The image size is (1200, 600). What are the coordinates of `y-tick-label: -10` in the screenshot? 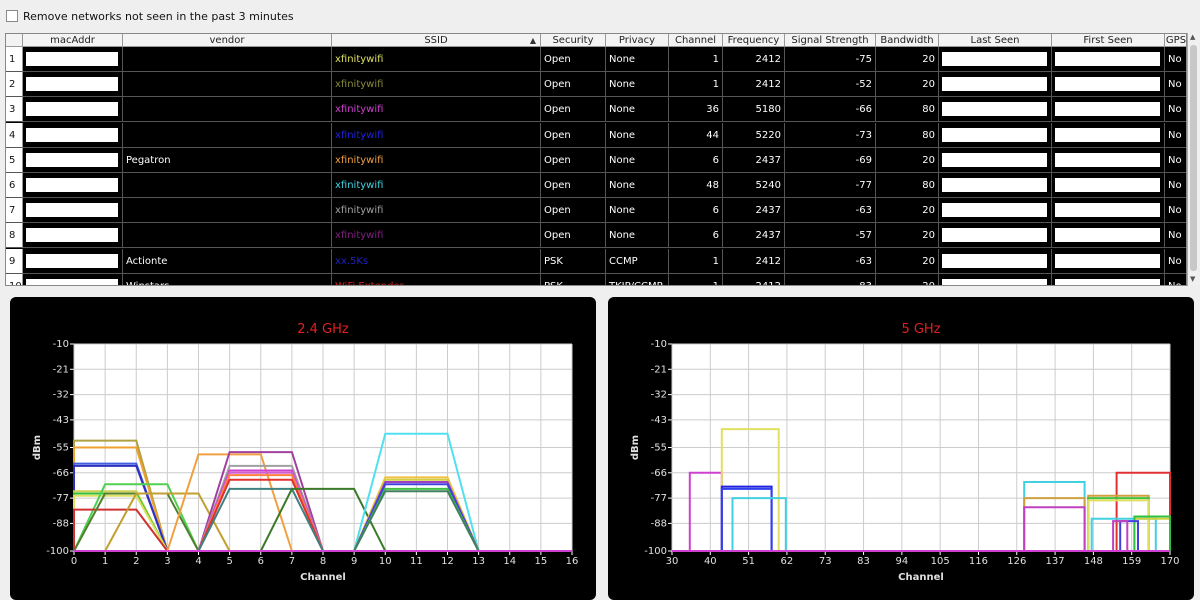 It's located at (659, 344).